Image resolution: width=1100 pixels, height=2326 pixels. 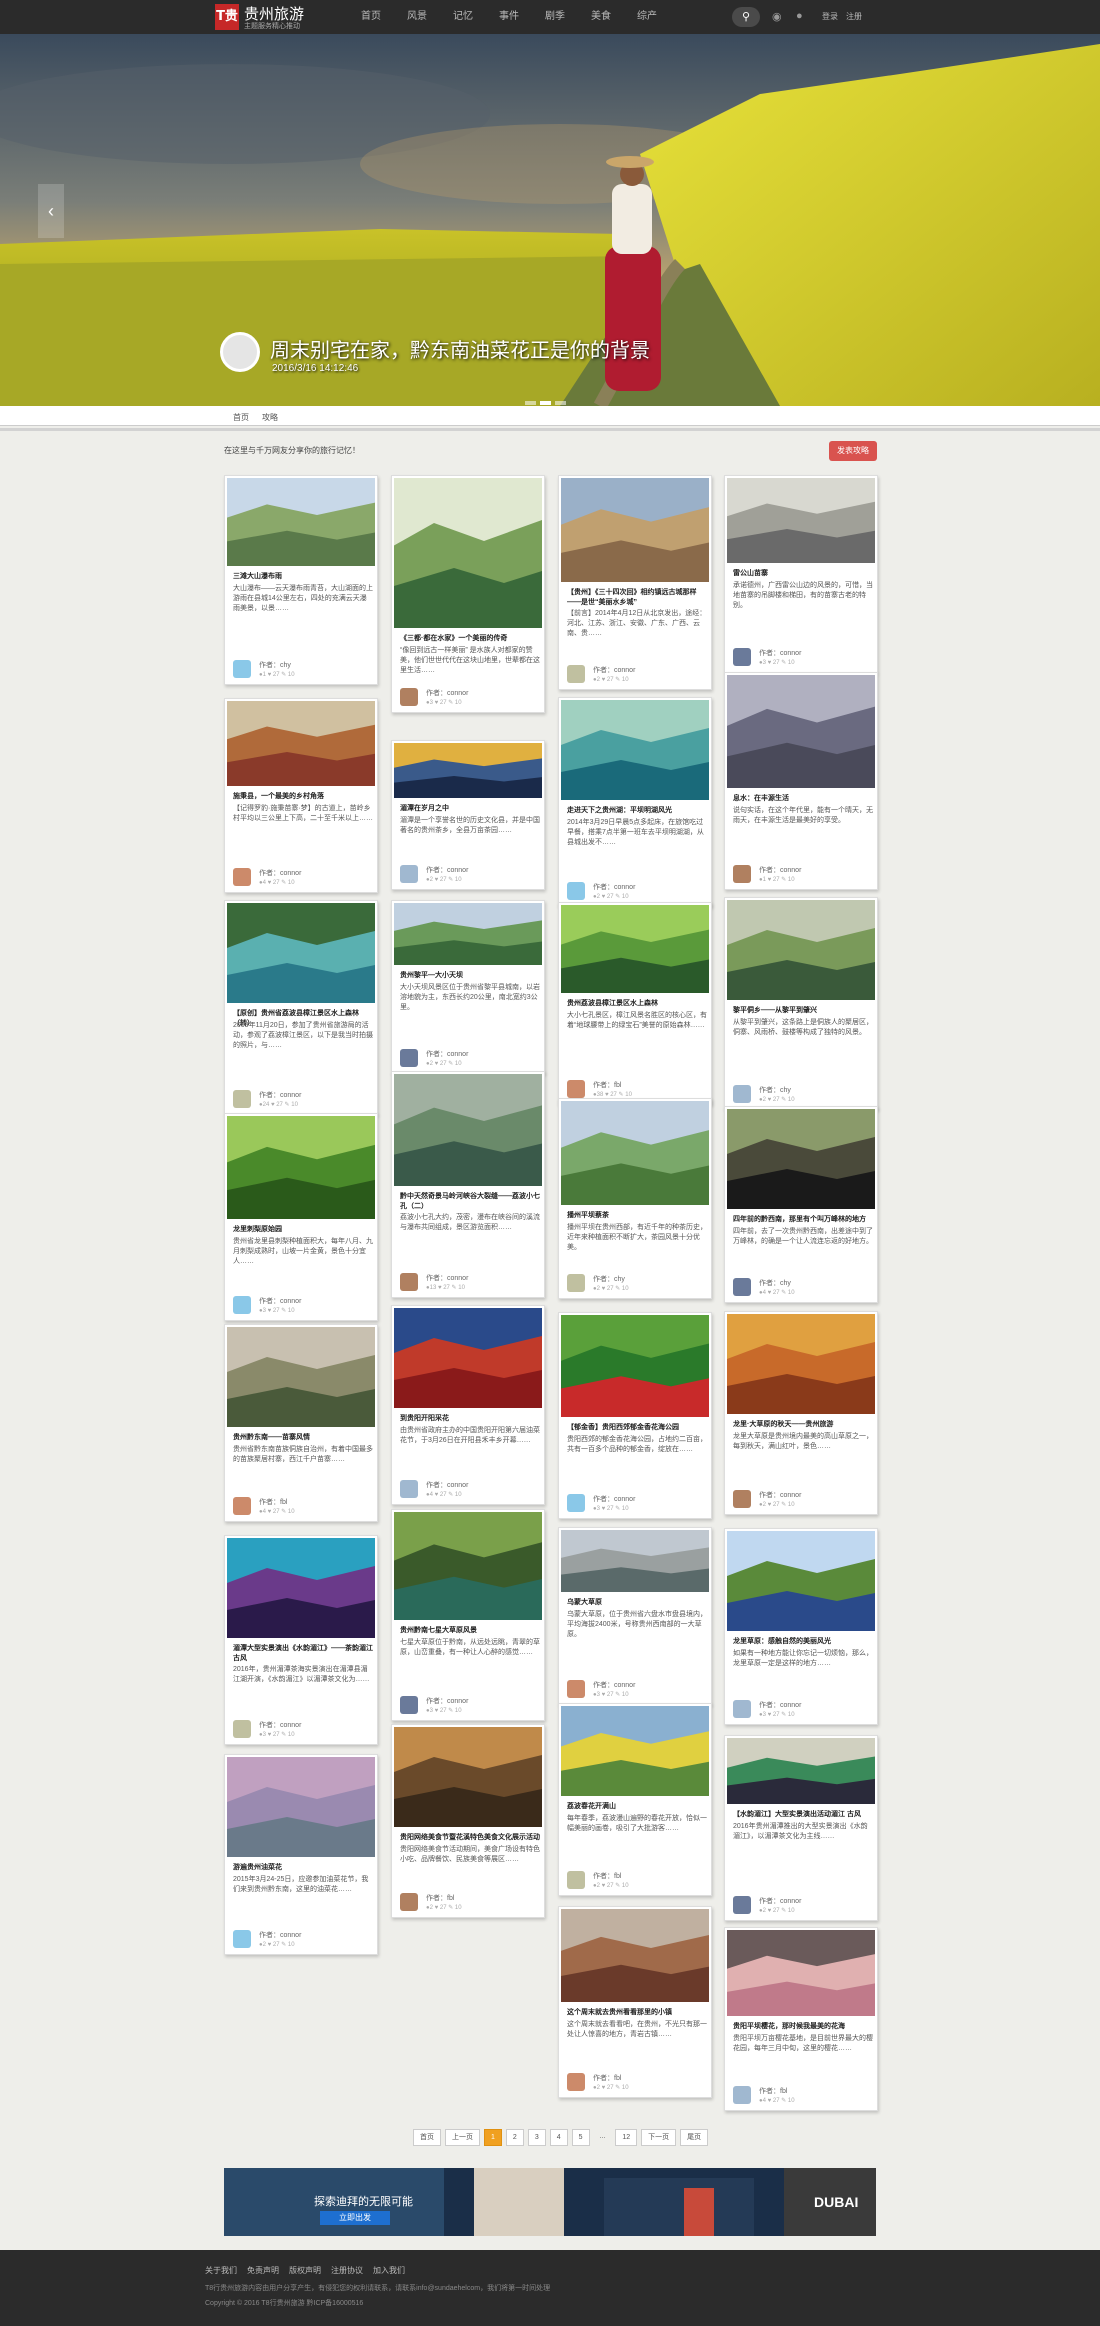 What do you see at coordinates (637, 1807) in the screenshot?
I see `card-title: 荔波春花开满山` at bounding box center [637, 1807].